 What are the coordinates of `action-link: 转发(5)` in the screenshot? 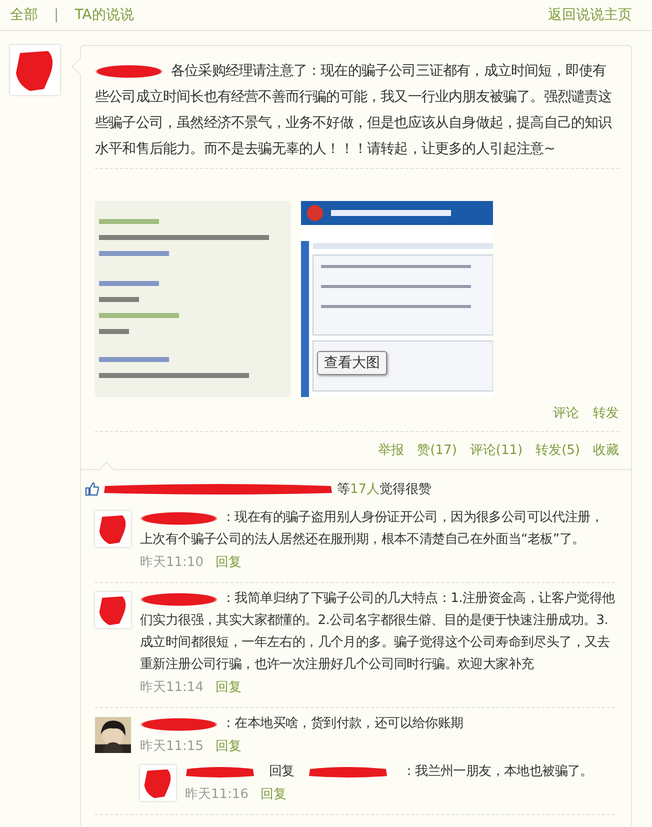 It's located at (558, 450).